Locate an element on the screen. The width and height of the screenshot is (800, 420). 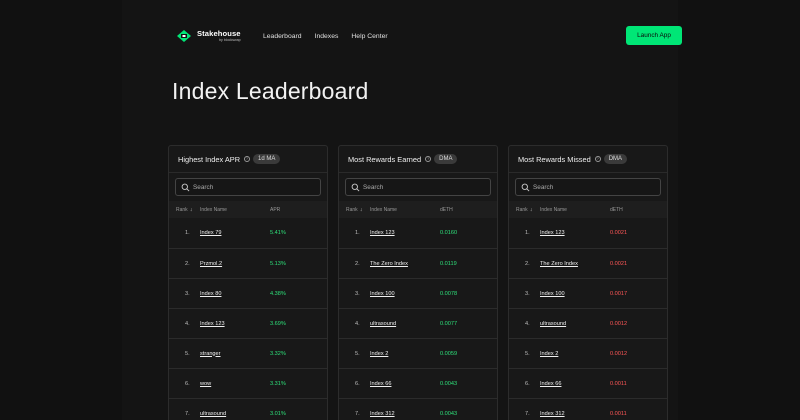
value-cell: 3.31% is located at coordinates (278, 383).